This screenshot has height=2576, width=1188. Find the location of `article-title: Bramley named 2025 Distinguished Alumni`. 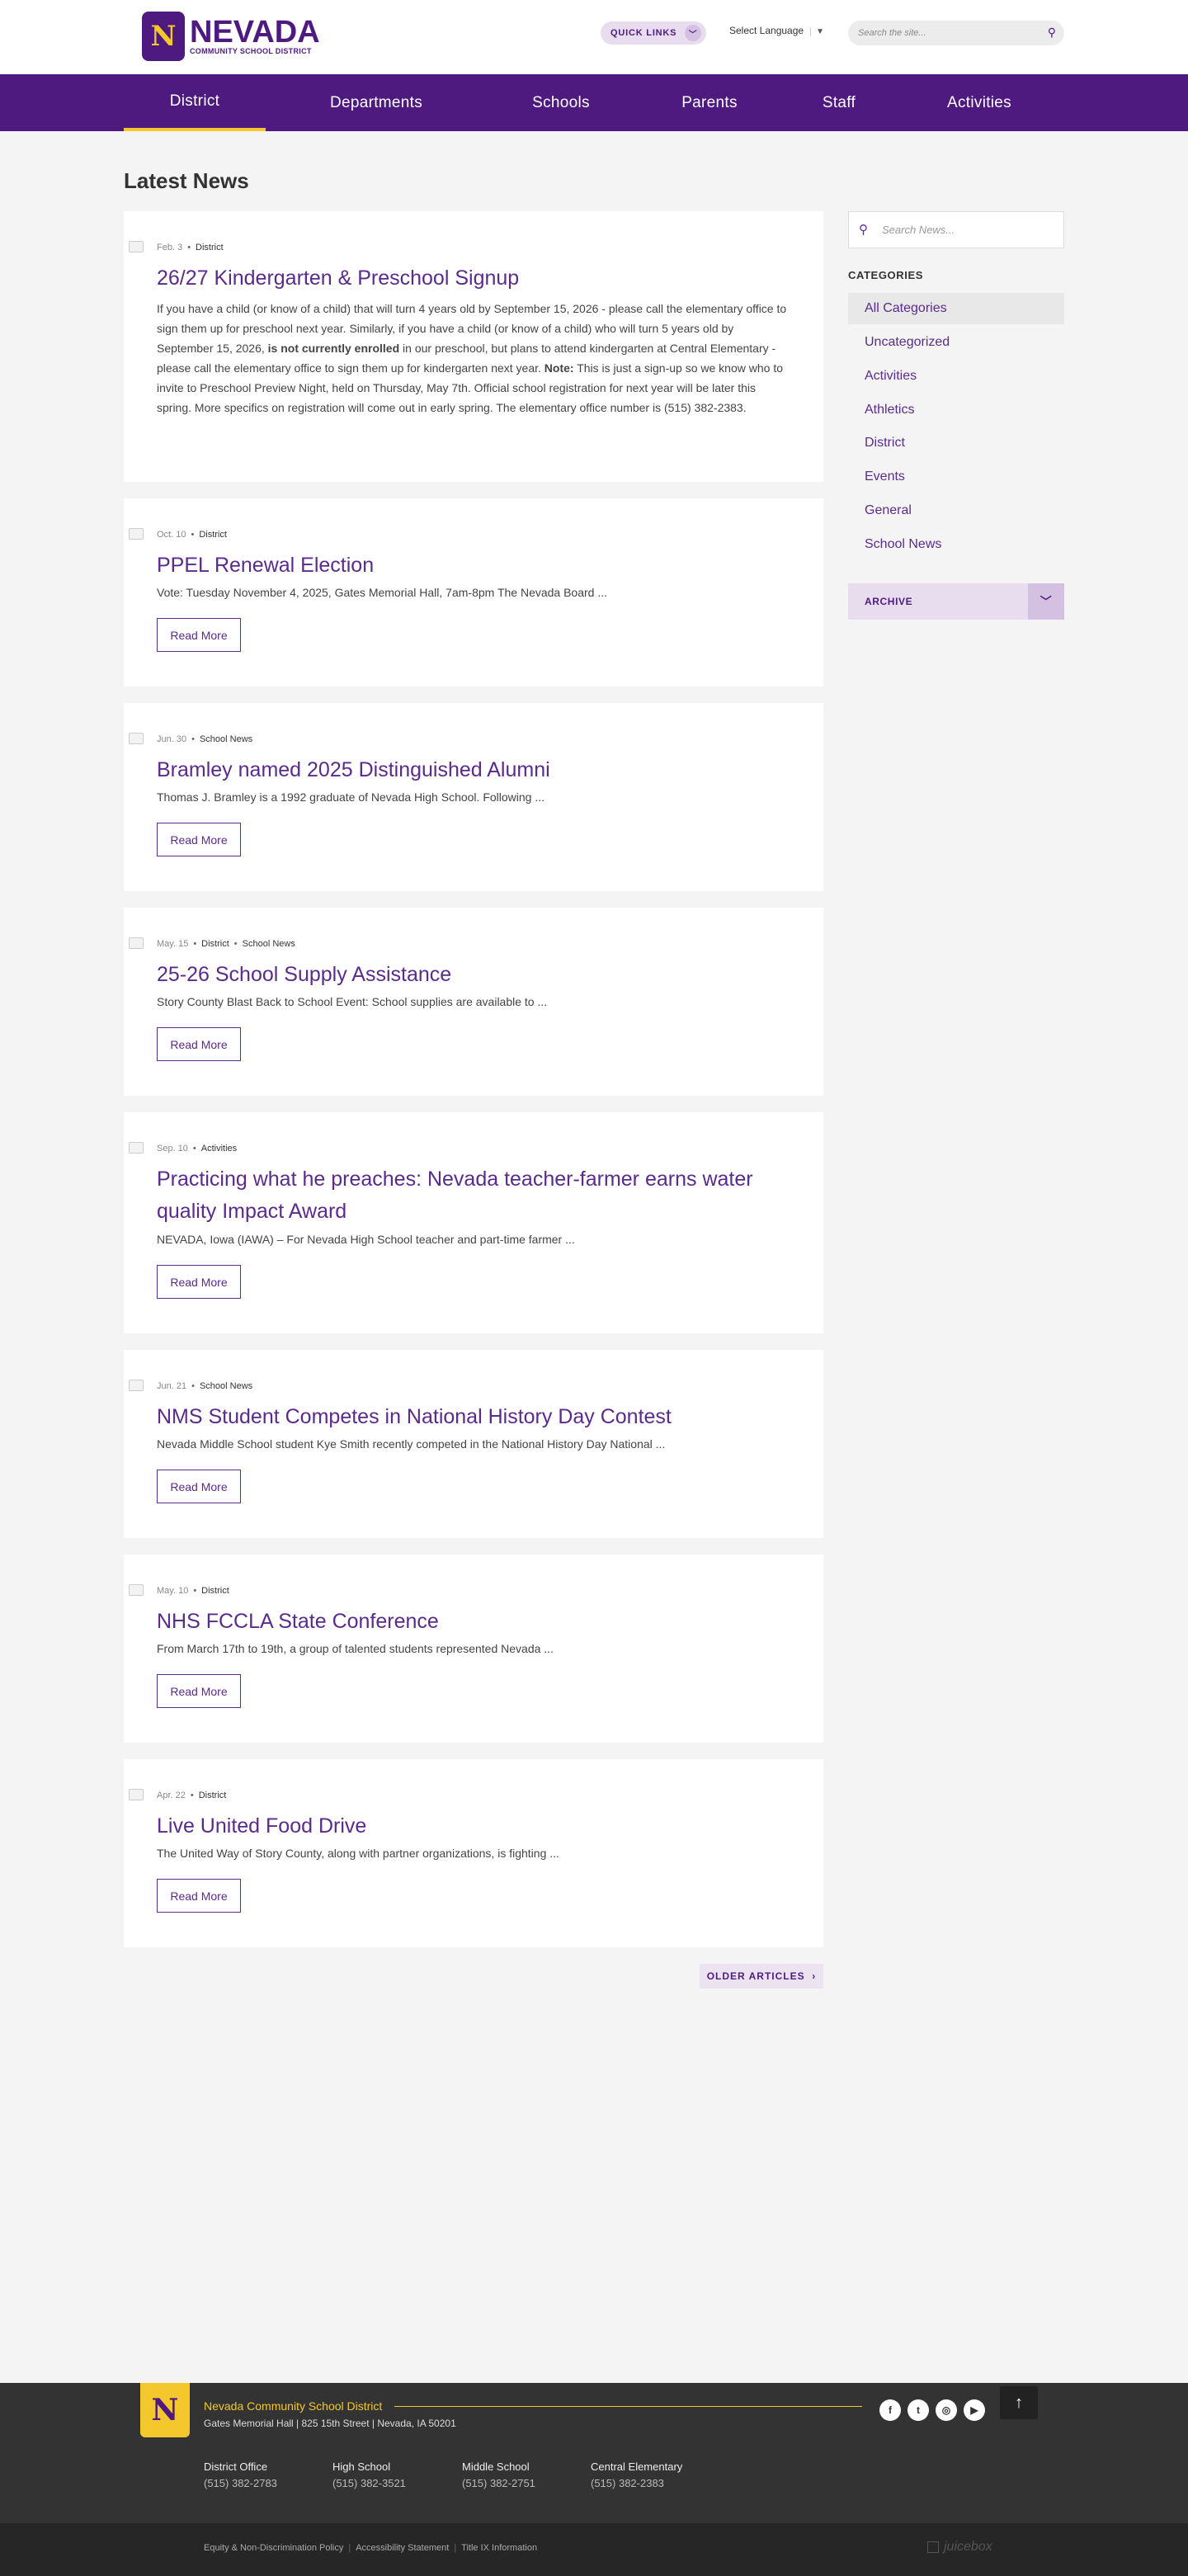

article-title: Bramley named 2025 Distinguished Alumni is located at coordinates (471, 770).